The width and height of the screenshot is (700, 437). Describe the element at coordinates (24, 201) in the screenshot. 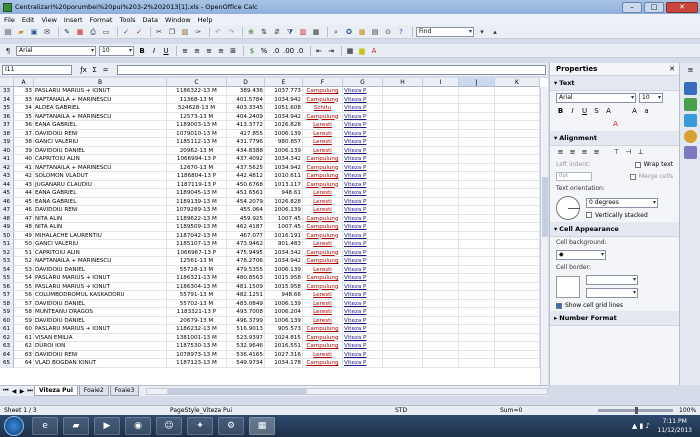

I see `cell-a: 45` at that location.